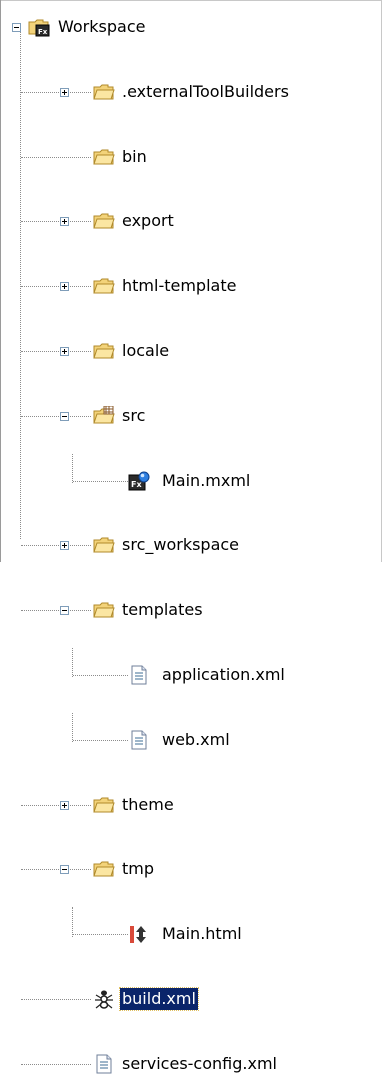 The width and height of the screenshot is (382, 1078). I want to click on tree-root: Fx Workspace, so click(191, 23).